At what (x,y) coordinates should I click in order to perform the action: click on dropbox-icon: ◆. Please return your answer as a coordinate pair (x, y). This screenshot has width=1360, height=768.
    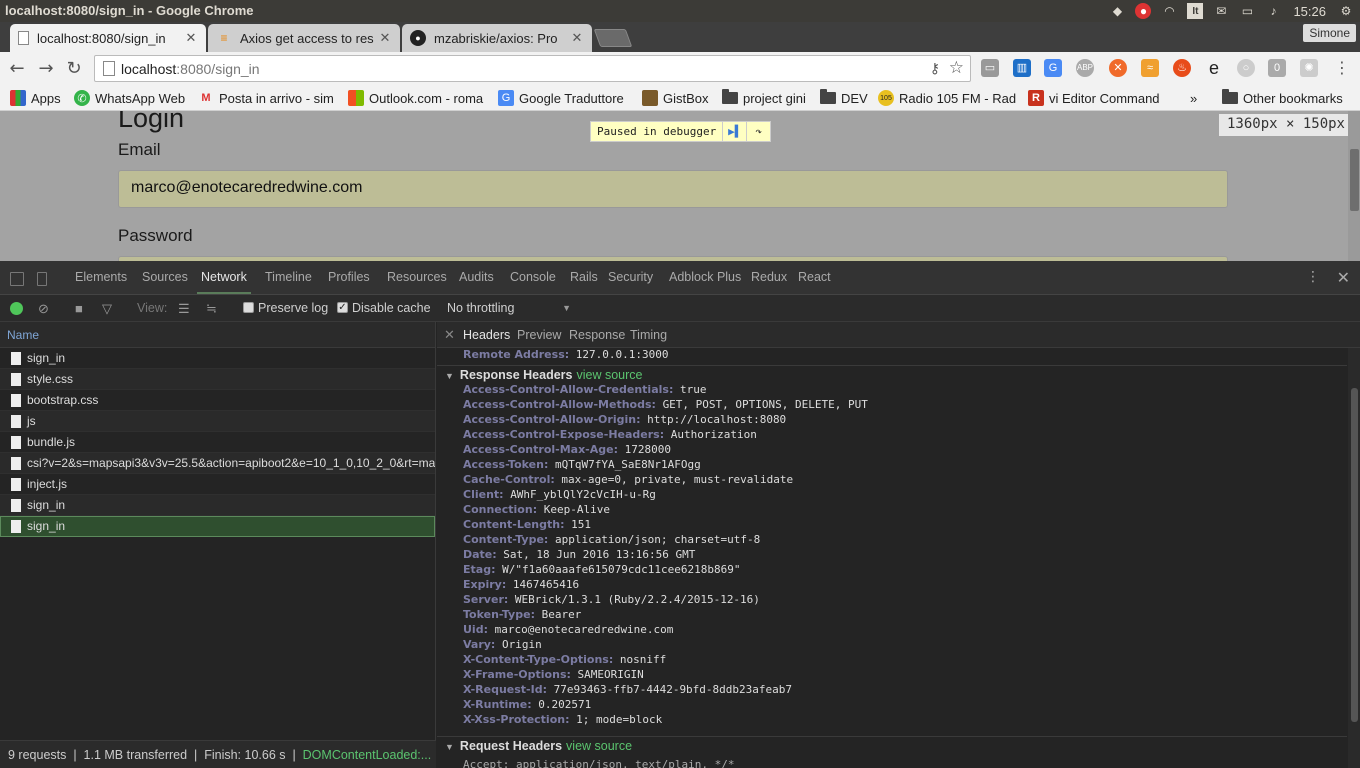
    Looking at the image, I should click on (1117, 11).